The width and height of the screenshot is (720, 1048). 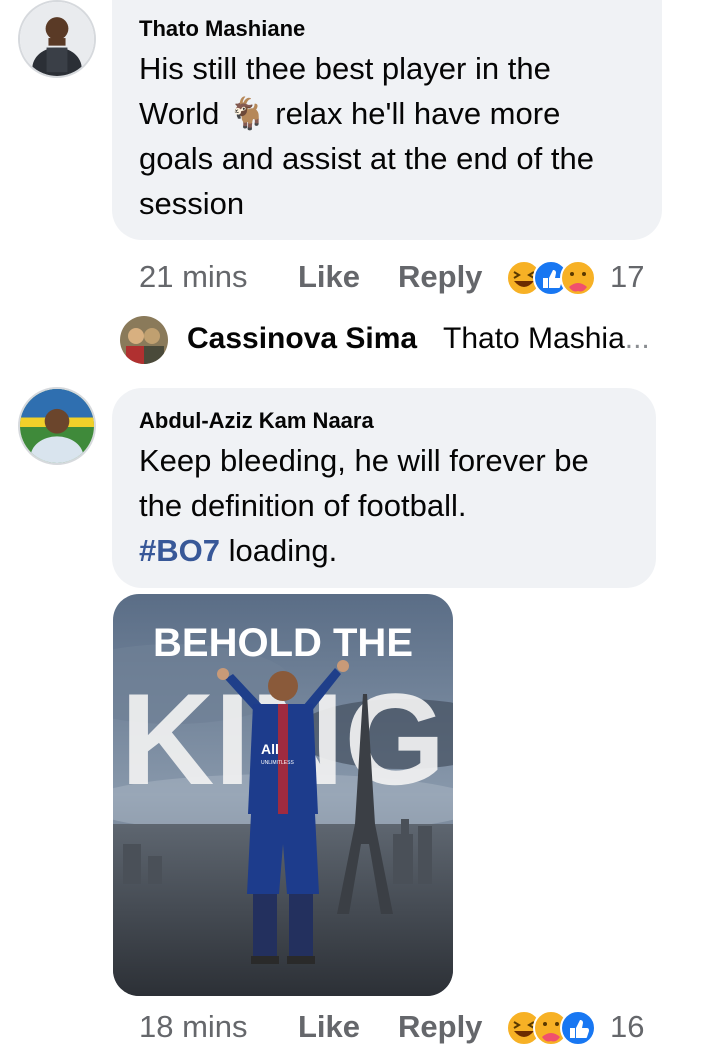 What do you see at coordinates (247, 113) in the screenshot?
I see `goat-emoji: 🐐` at bounding box center [247, 113].